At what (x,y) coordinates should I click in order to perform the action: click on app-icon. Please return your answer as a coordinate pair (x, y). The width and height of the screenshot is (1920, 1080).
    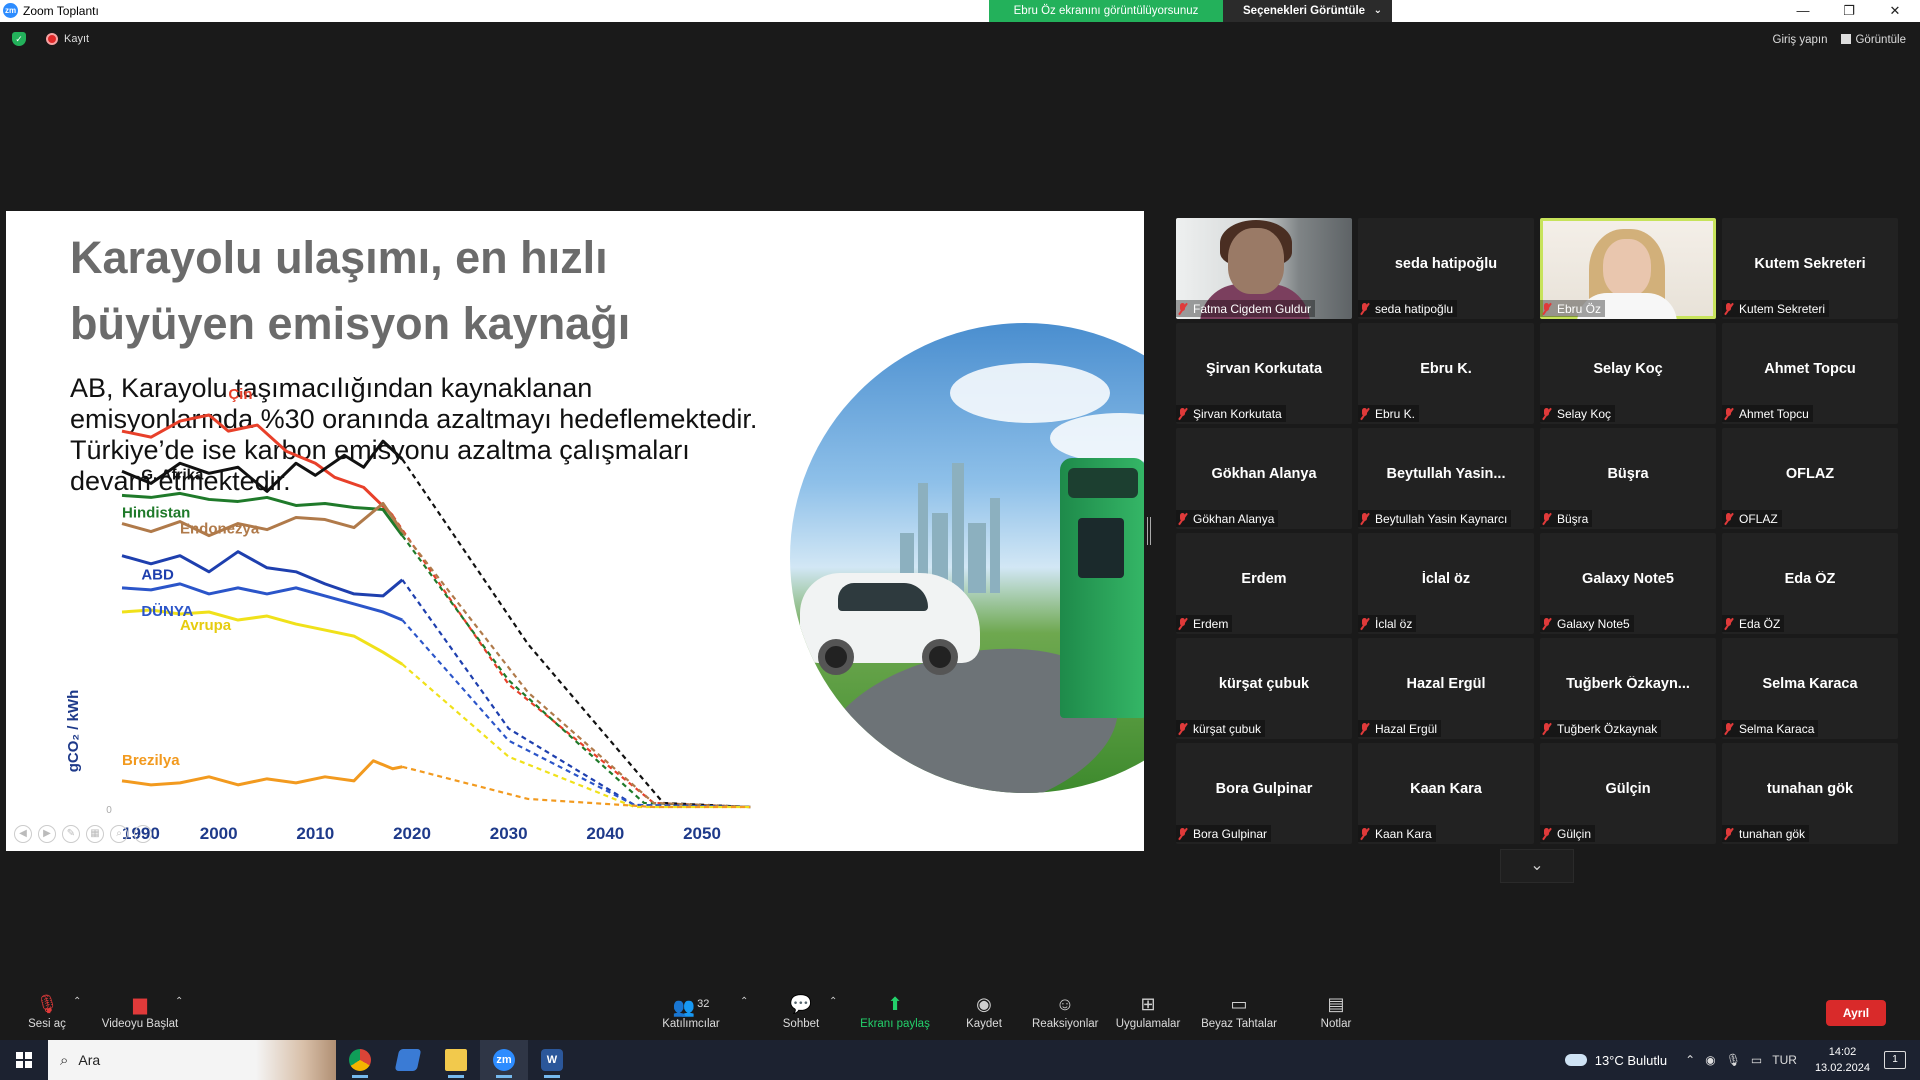
    Looking at the image, I should click on (408, 1060).